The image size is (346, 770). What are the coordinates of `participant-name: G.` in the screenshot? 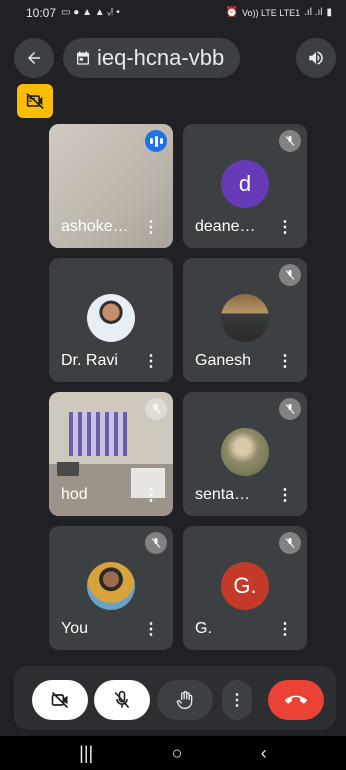 It's located at (203, 628).